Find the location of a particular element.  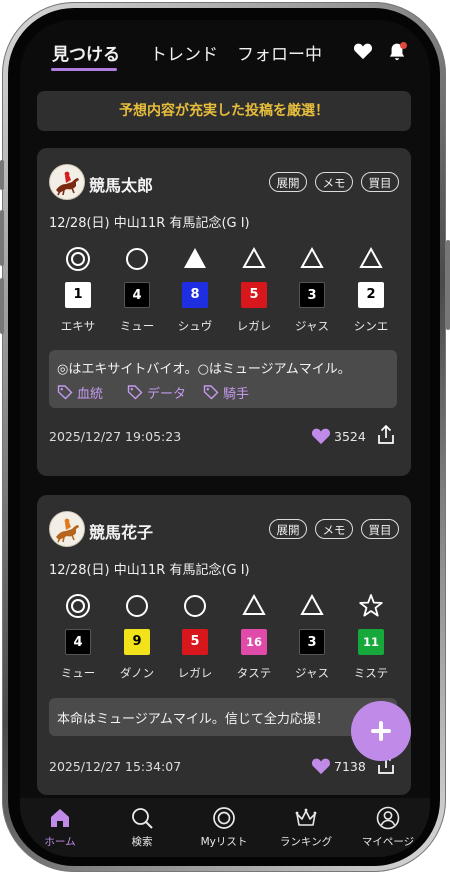

post-timestamp: 2025/12/27 19:05:23 is located at coordinates (115, 436).